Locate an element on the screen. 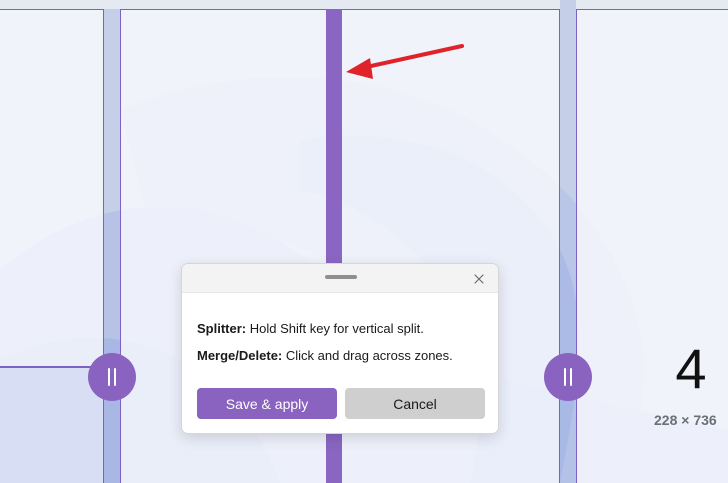 This screenshot has width=728, height=483. zone-gap-right is located at coordinates (568, 241).